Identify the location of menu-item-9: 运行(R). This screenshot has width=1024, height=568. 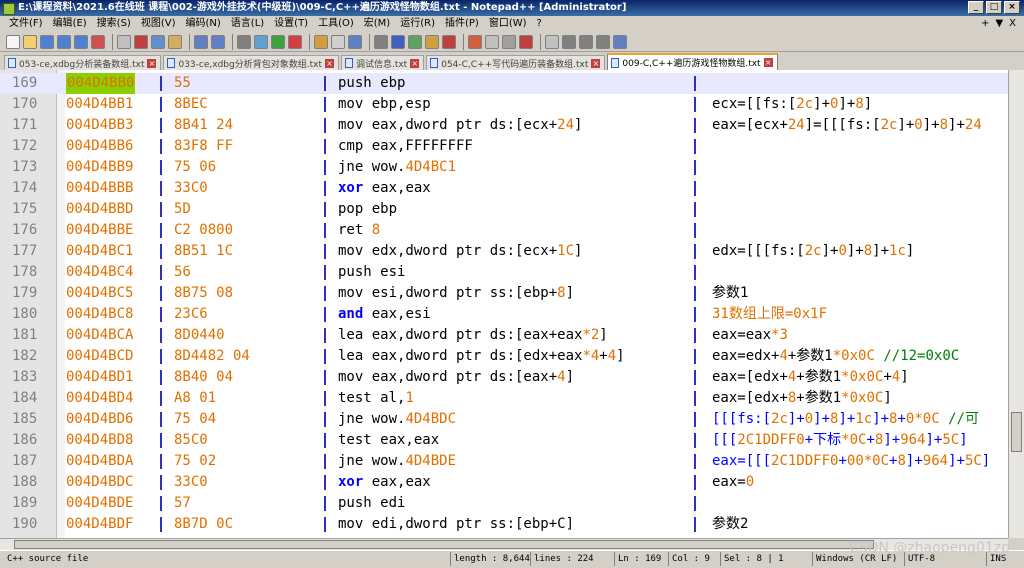
(417, 24).